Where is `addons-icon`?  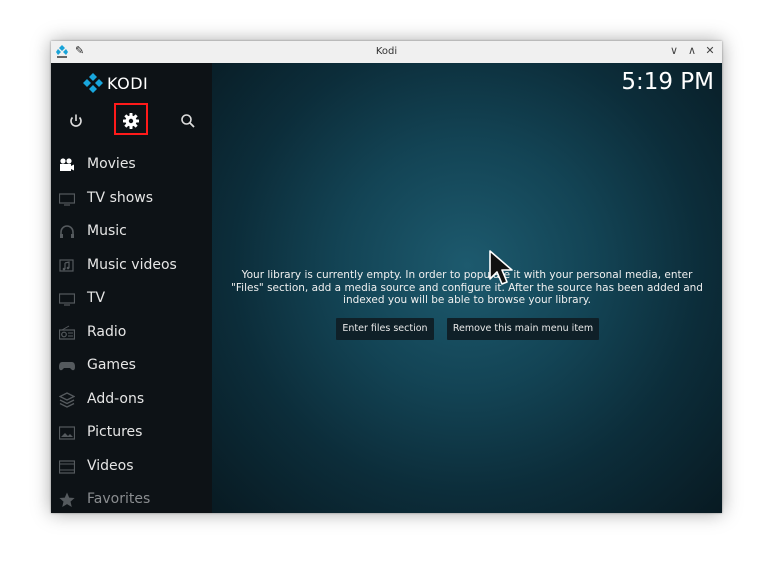
addons-icon is located at coordinates (67, 399).